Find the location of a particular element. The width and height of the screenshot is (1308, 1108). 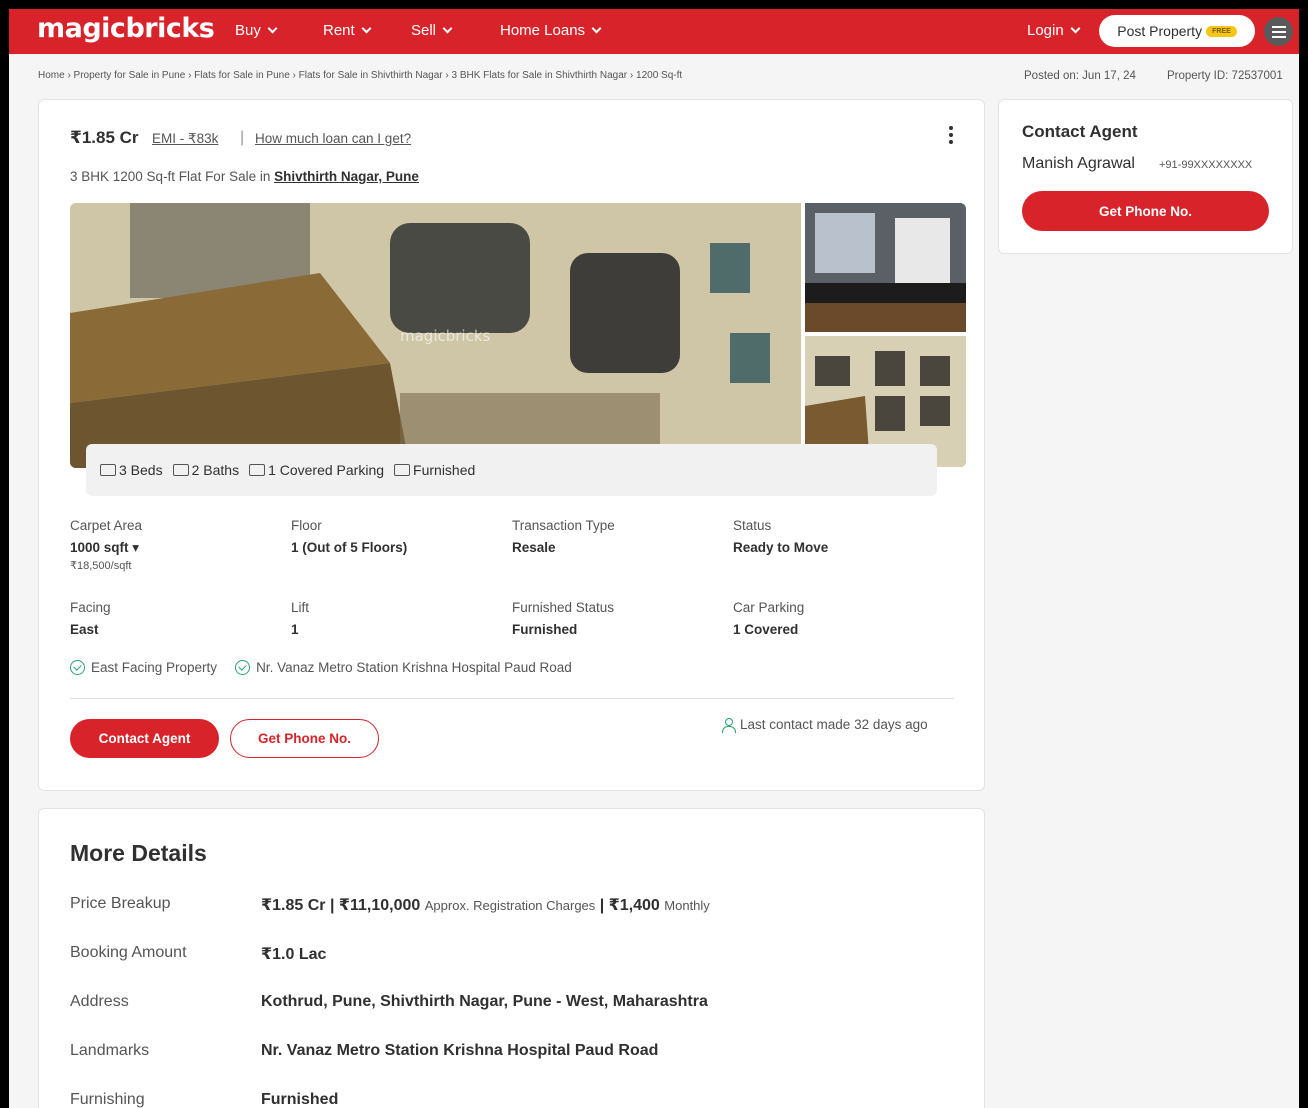

last-contact-info: Last contact made 32 days ago is located at coordinates (825, 725).